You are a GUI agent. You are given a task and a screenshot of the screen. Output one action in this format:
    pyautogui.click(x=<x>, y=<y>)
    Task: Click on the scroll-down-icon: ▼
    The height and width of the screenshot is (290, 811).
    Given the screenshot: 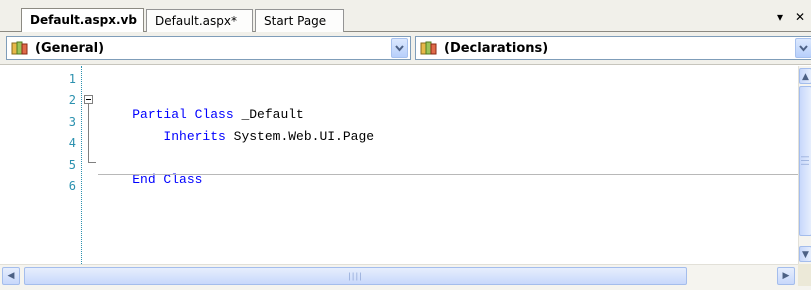 What is the action you would take?
    pyautogui.click(x=805, y=254)
    